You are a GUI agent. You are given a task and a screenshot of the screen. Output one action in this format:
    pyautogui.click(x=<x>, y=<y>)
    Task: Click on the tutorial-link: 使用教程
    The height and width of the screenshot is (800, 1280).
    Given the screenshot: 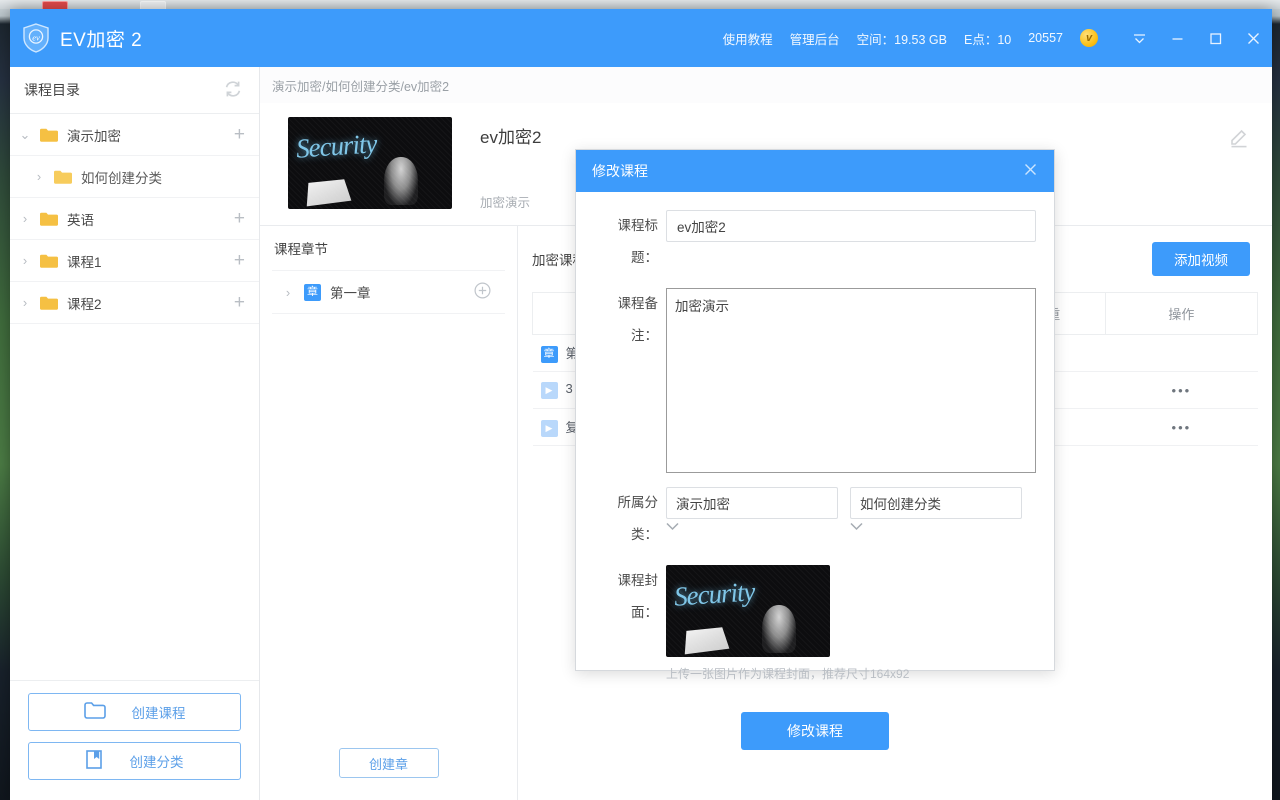 What is the action you would take?
    pyautogui.click(x=748, y=38)
    